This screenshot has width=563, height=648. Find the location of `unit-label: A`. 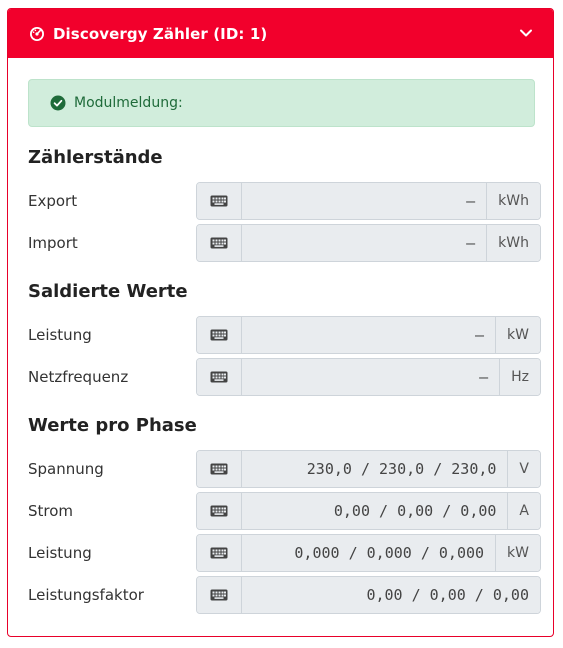

unit-label: A is located at coordinates (523, 511).